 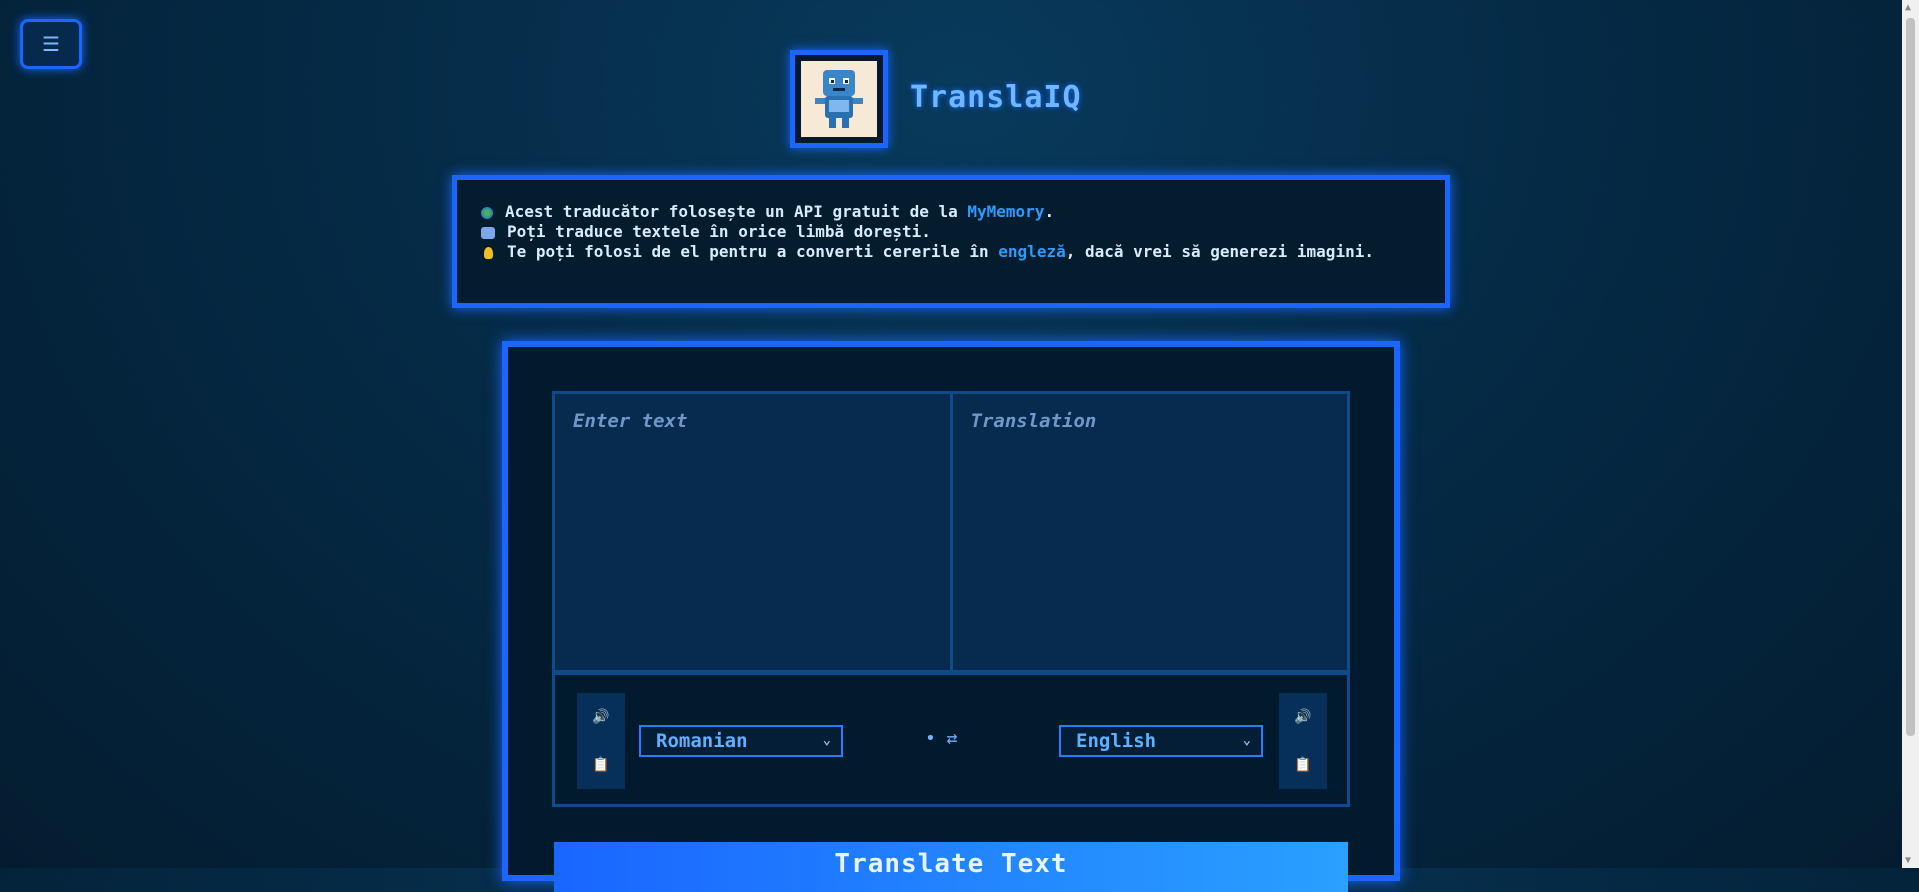 I want to click on menu-button: ☰, so click(x=51, y=44).